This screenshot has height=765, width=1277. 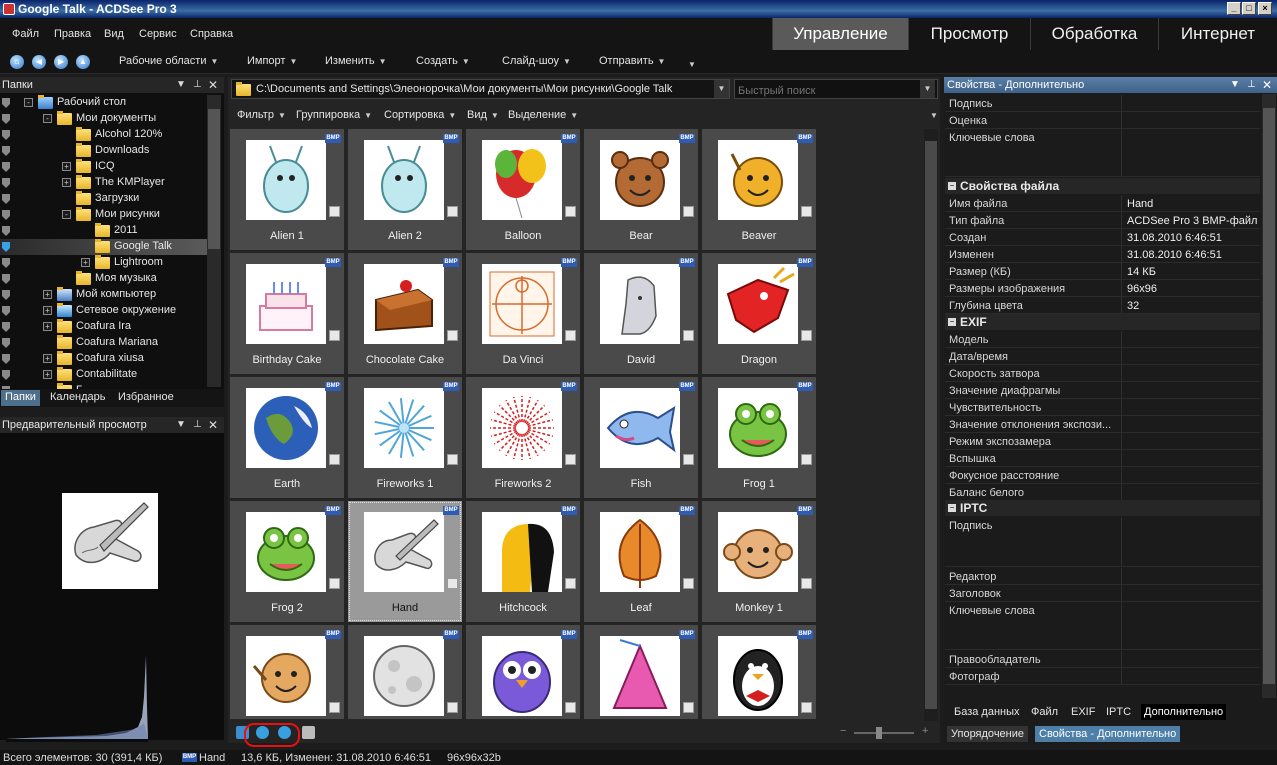 I want to click on property-section-header: − Свойства файла, so click(x=1102, y=186).